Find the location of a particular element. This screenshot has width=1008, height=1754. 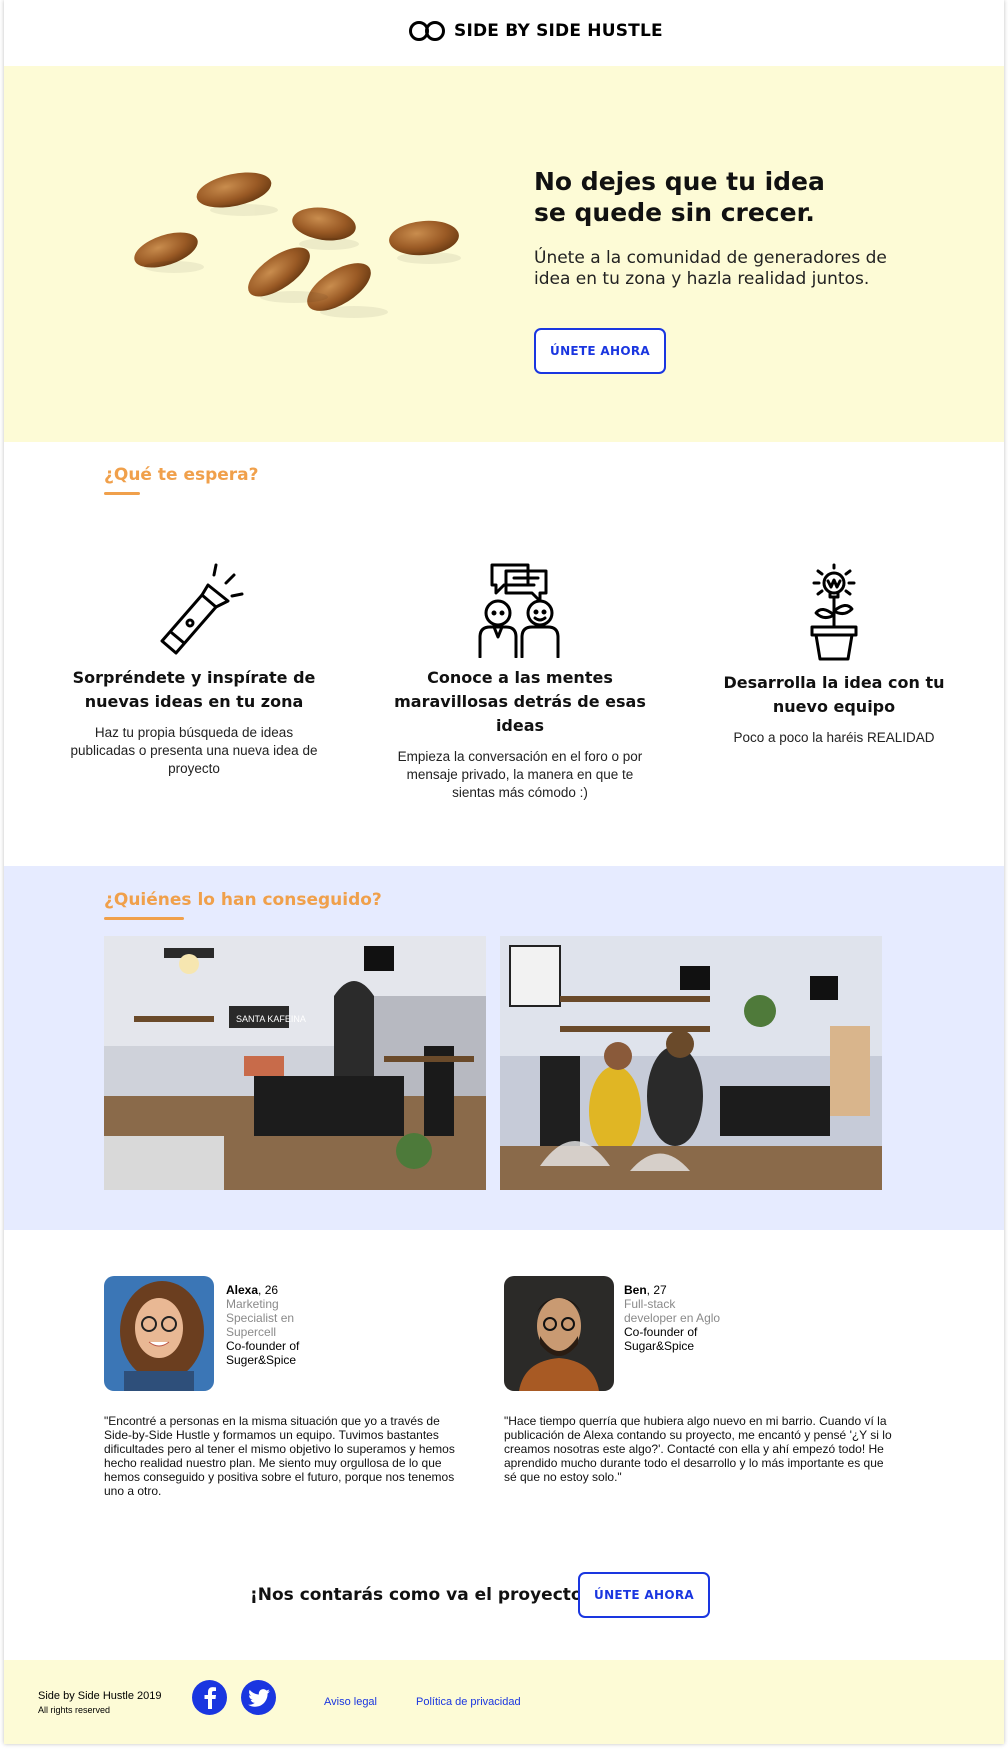

baristas-photo is located at coordinates (691, 1063).